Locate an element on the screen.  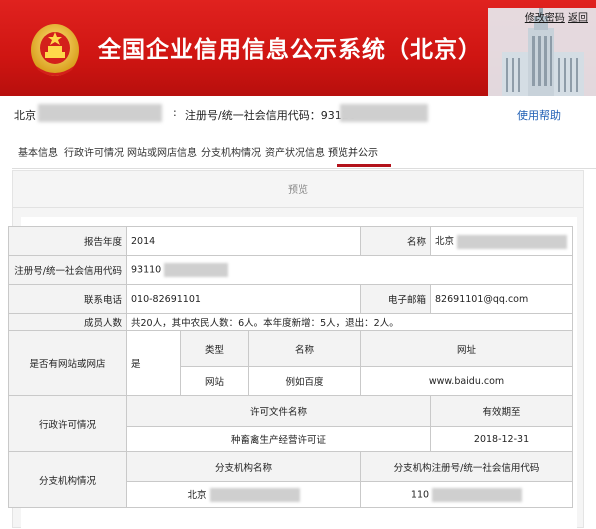
permit-expiry-header: 有效期至 is located at coordinates (502, 411).